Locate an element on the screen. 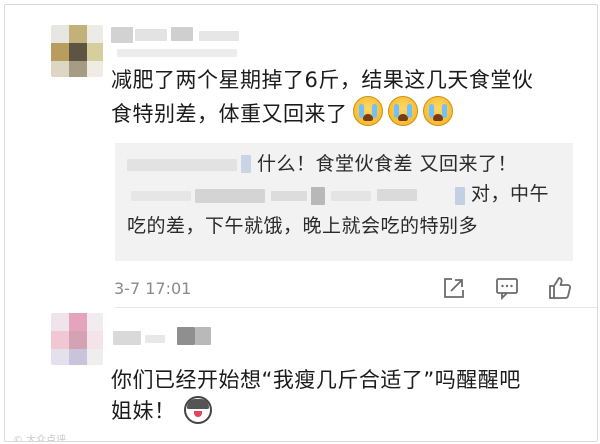 The height and width of the screenshot is (444, 600). comment-line-2-text: 姐妹！ is located at coordinates (143, 411).